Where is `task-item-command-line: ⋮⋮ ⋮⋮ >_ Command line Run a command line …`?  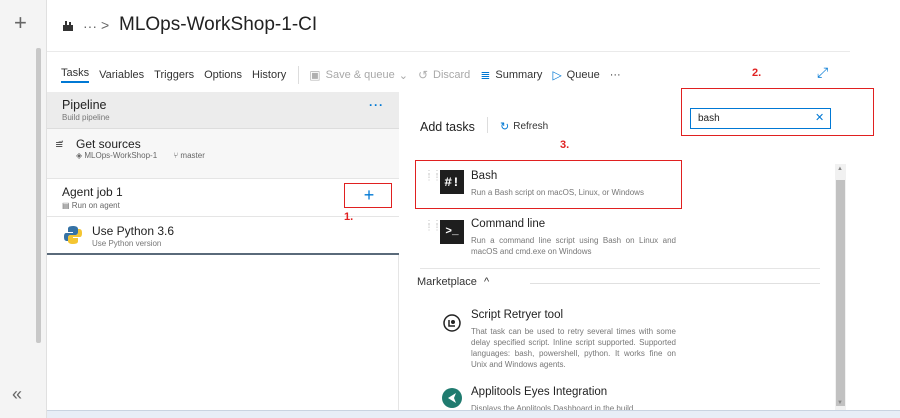 task-item-command-line: ⋮⋮ ⋮⋮ >_ Command line Run a command line … is located at coordinates (617, 235).